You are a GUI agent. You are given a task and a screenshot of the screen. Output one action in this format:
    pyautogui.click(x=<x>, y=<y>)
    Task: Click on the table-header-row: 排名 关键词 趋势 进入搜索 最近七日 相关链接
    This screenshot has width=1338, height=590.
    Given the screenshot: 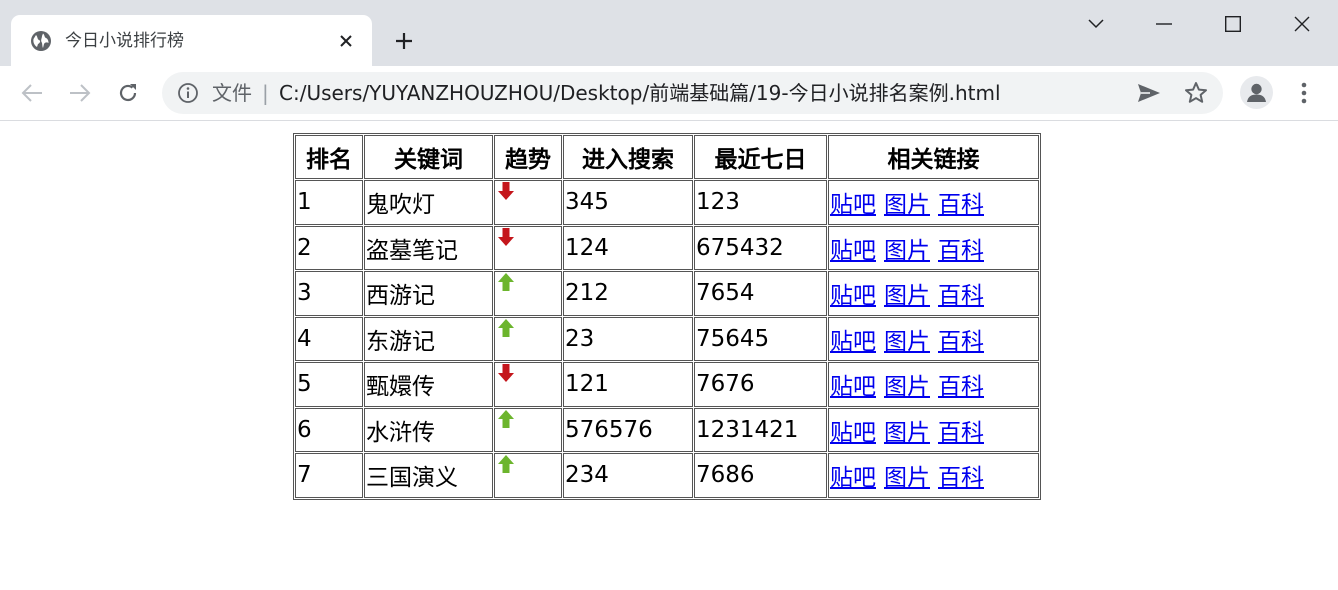 What is the action you would take?
    pyautogui.click(x=667, y=157)
    